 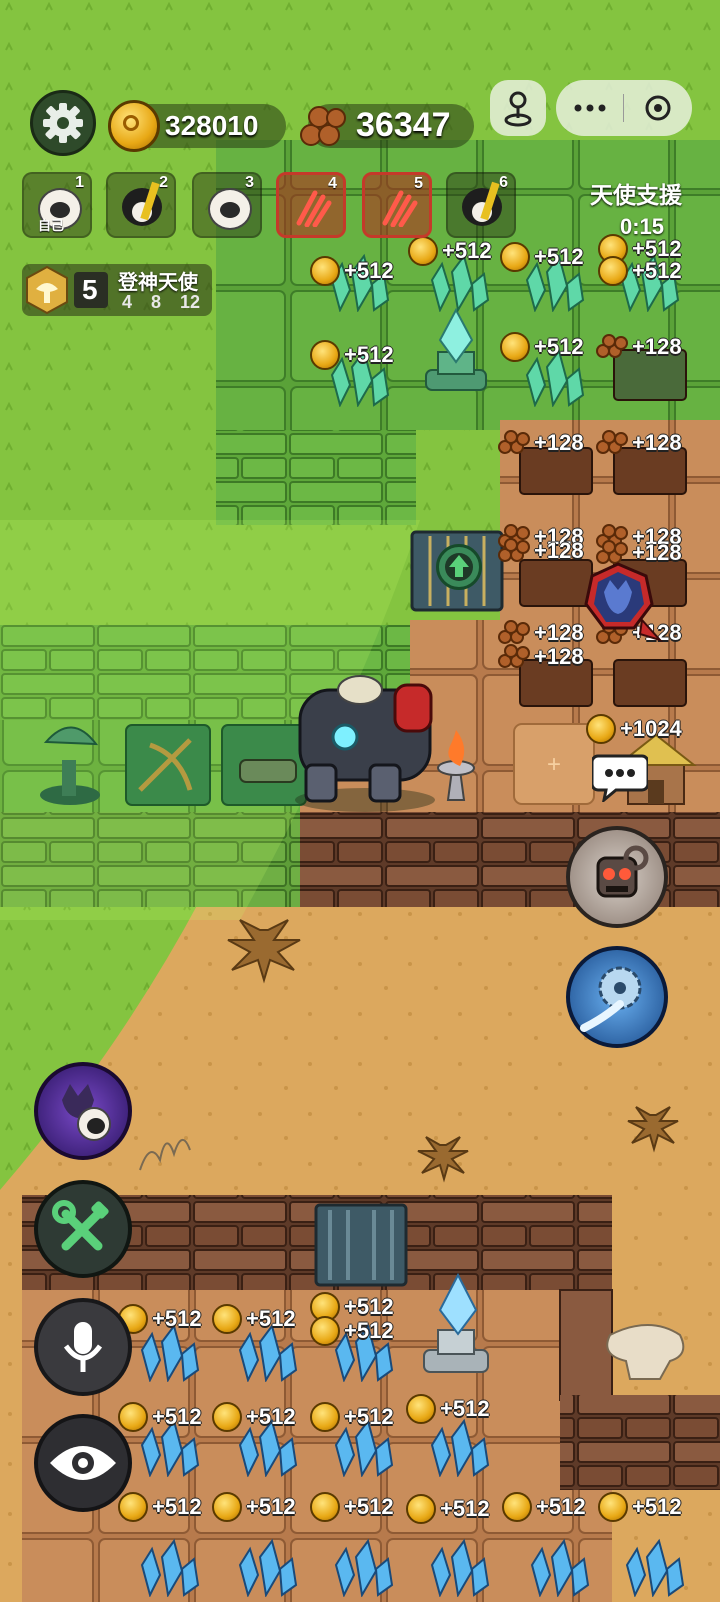 What do you see at coordinates (156, 302) in the screenshot?
I see `rank-milestone-2: 8` at bounding box center [156, 302].